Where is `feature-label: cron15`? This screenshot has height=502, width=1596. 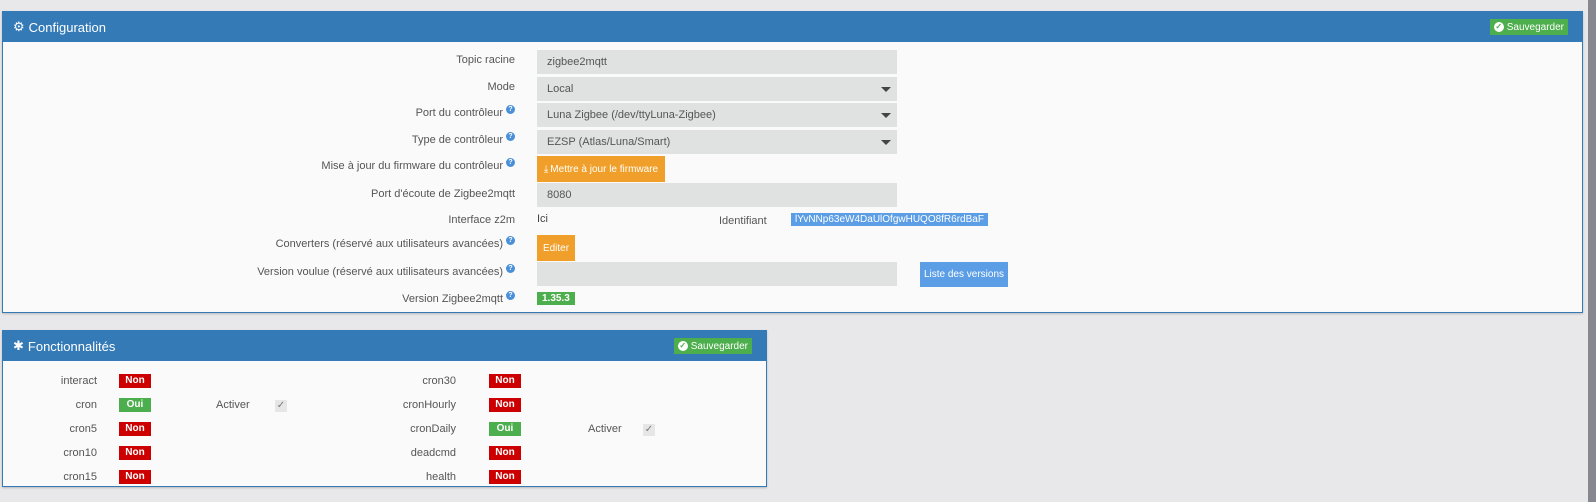 feature-label: cron15 is located at coordinates (80, 477).